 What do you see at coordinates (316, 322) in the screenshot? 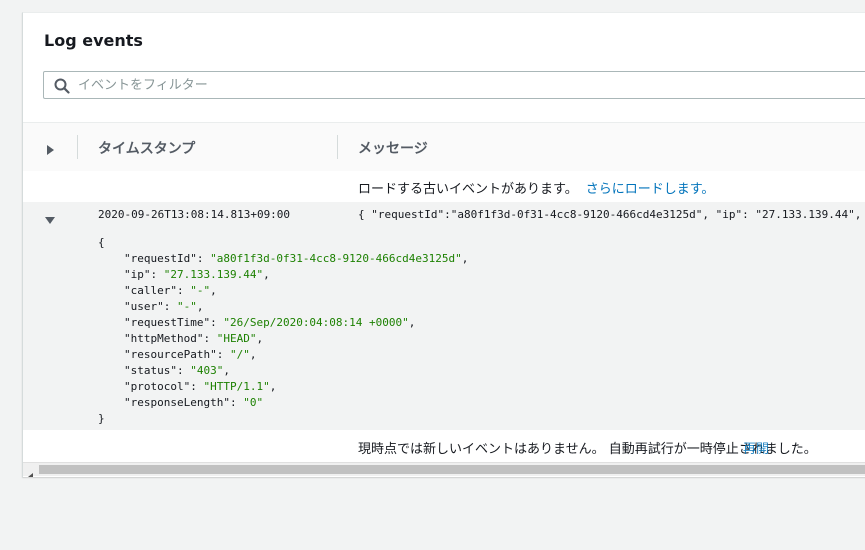
I see `json-value: "26/Sep/2020:04:08:14 +0000"` at bounding box center [316, 322].